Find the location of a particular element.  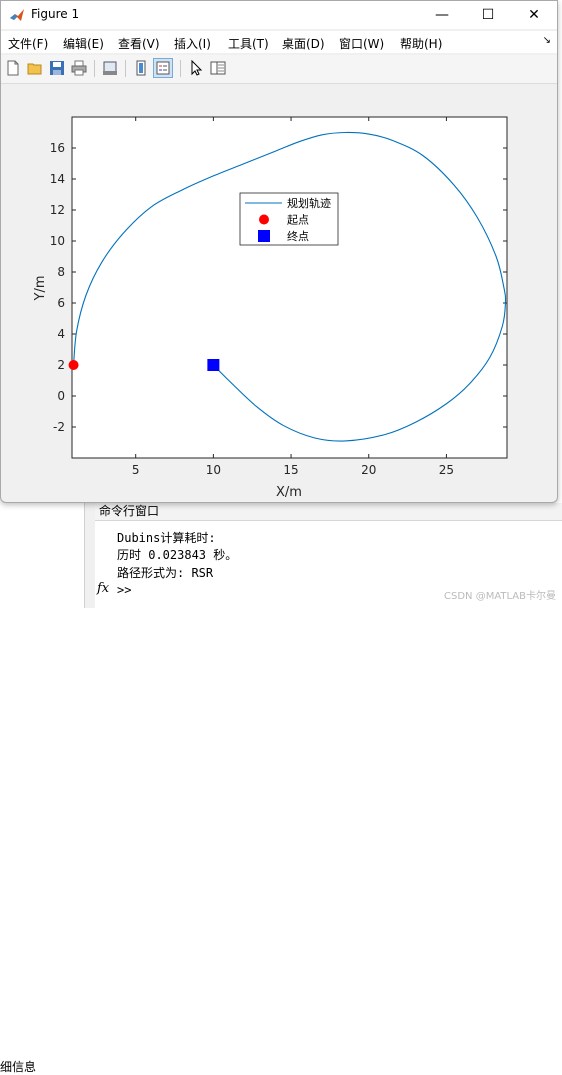

command-output-line: 路径形式为: RSR is located at coordinates (165, 573).